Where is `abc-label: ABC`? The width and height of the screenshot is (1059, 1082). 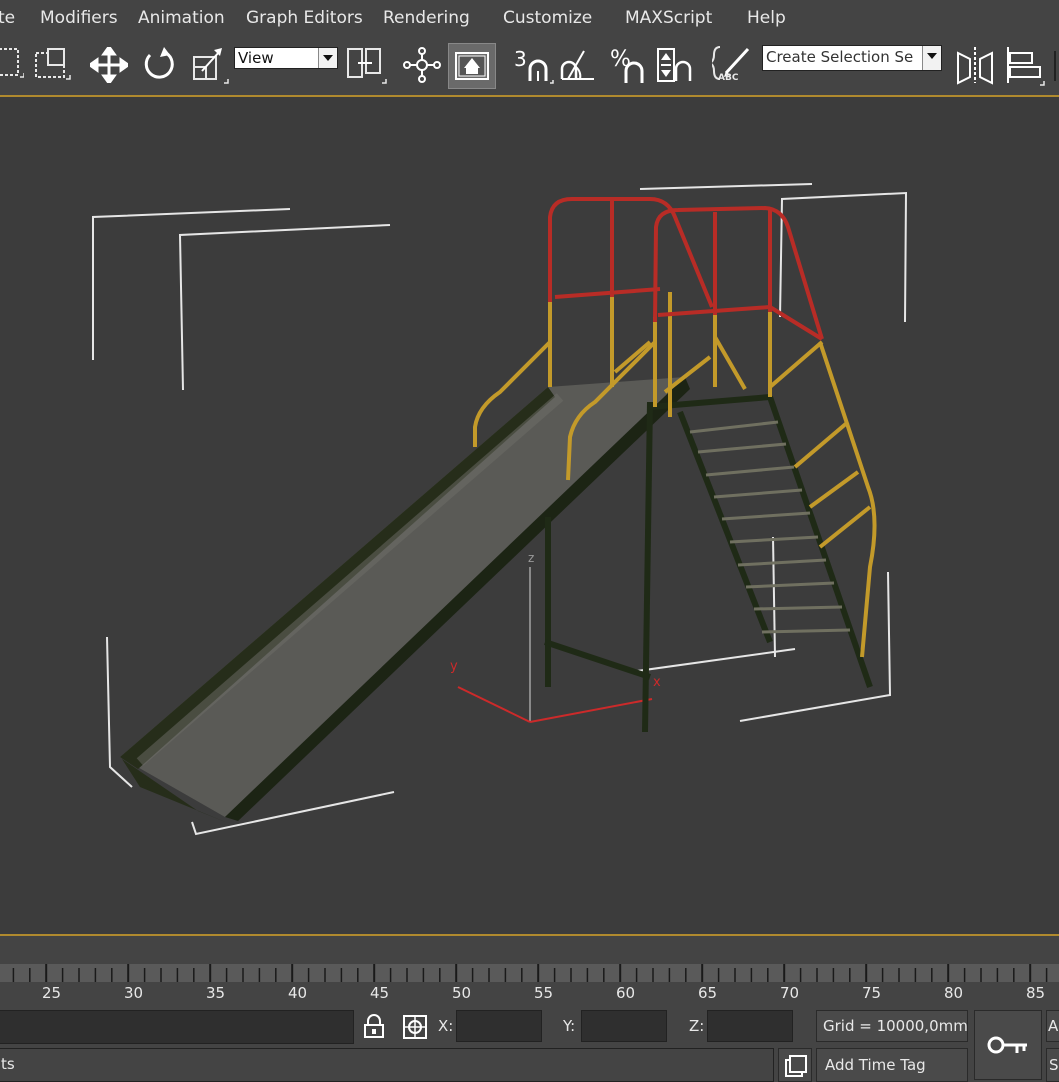 abc-label: ABC is located at coordinates (728, 78).